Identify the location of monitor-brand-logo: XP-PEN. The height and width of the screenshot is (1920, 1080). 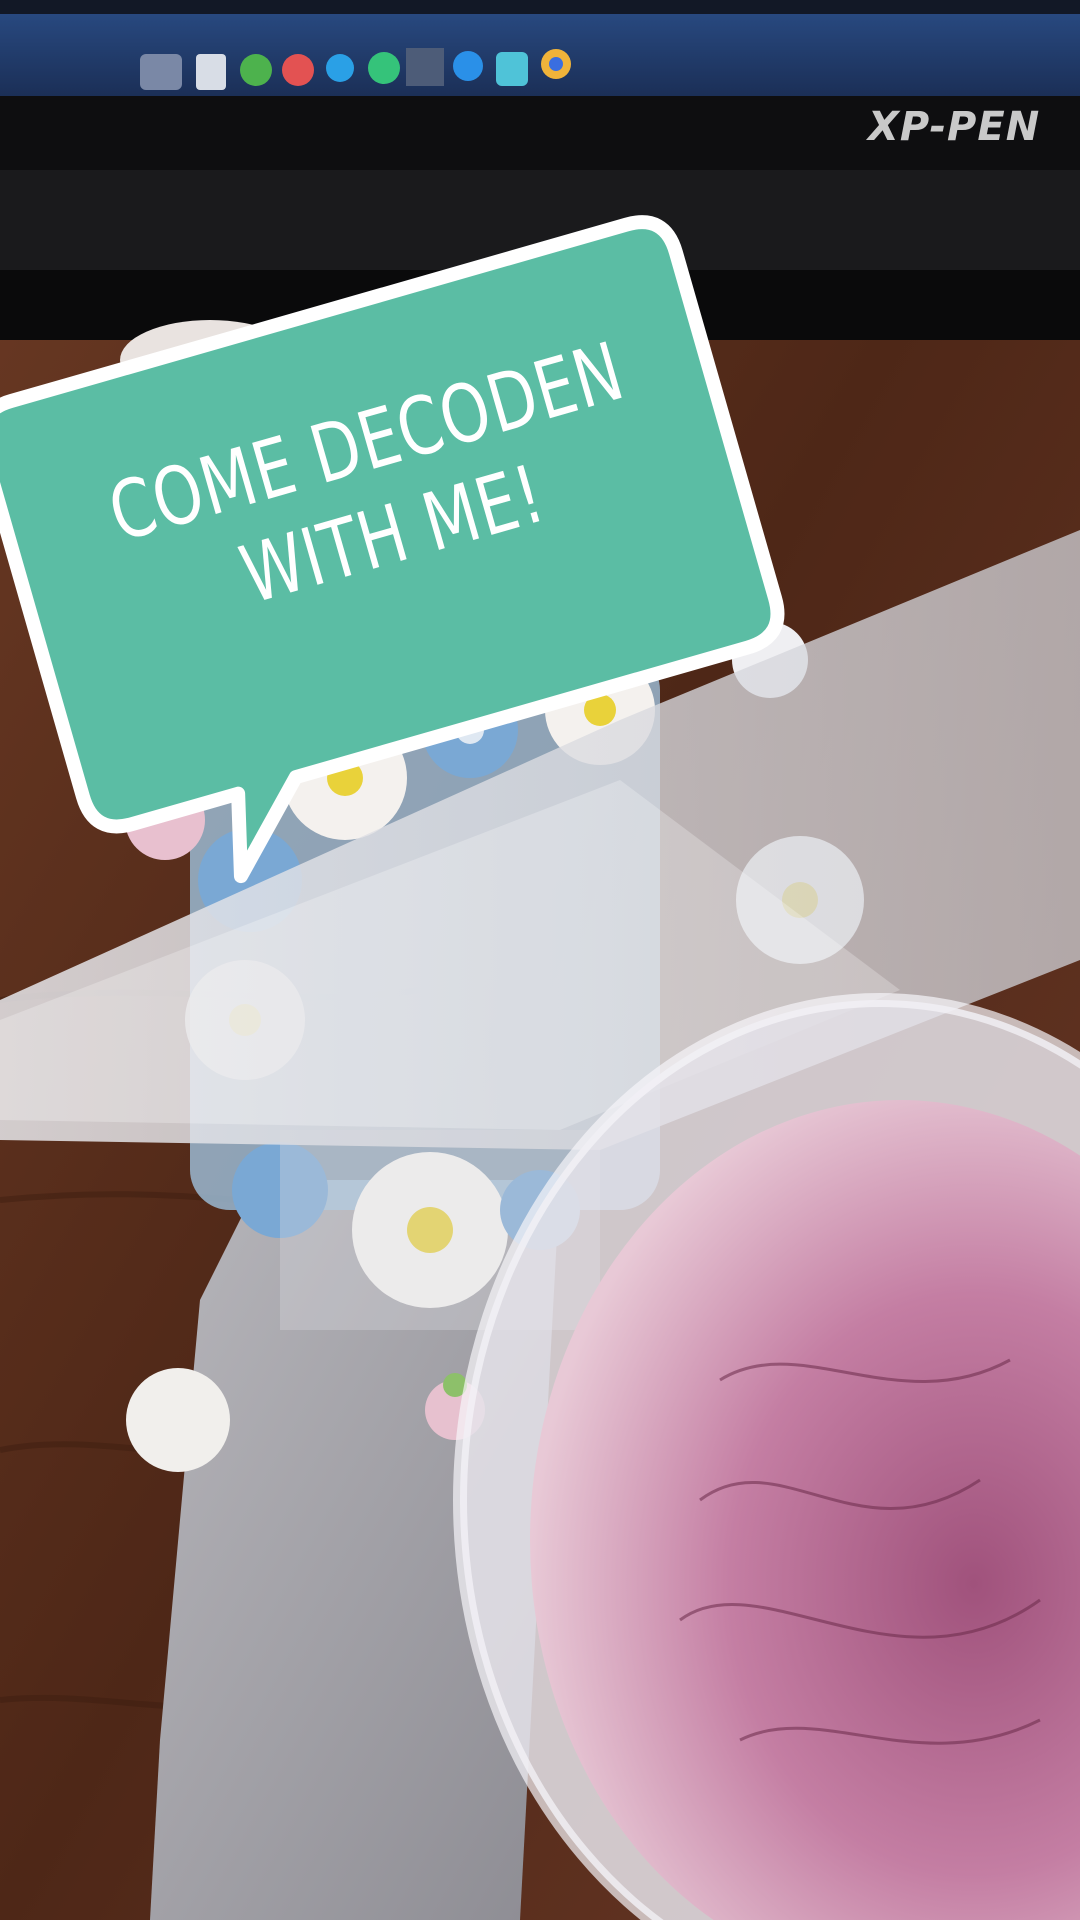
(954, 127).